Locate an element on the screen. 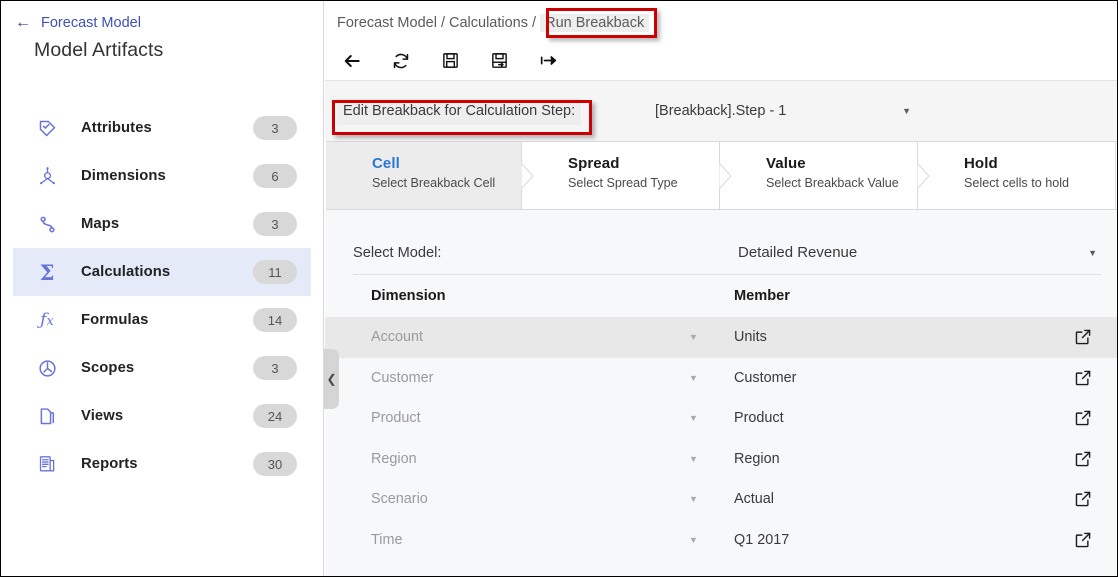 Image resolution: width=1118 pixels, height=577 pixels. save-button is located at coordinates (450, 61).